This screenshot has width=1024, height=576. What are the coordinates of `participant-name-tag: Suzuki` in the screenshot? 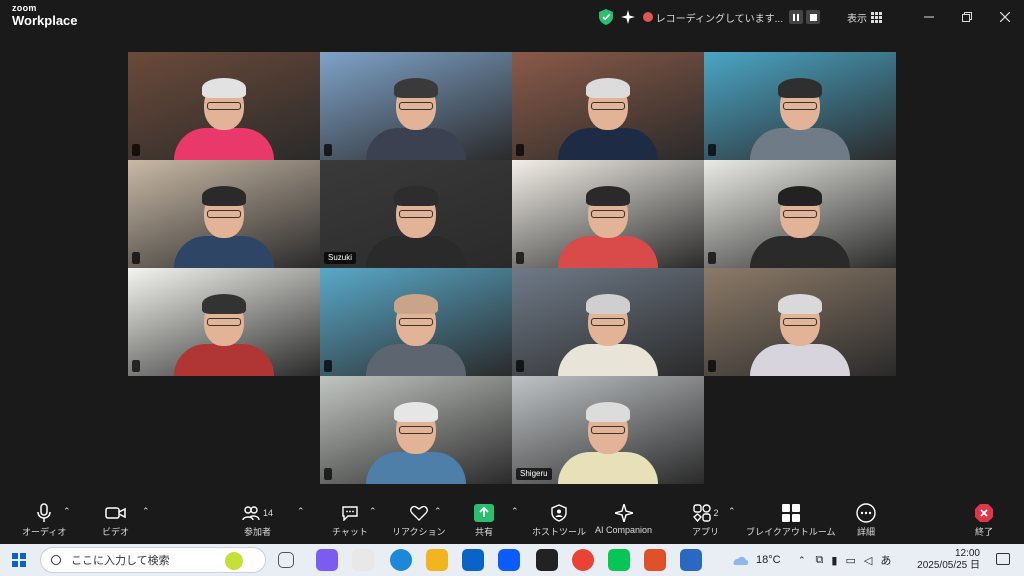 It's located at (340, 258).